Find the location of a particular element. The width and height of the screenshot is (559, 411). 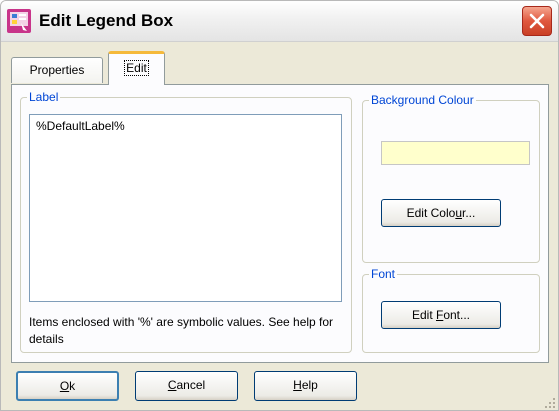

tab-properties: Properties is located at coordinates (57, 70).